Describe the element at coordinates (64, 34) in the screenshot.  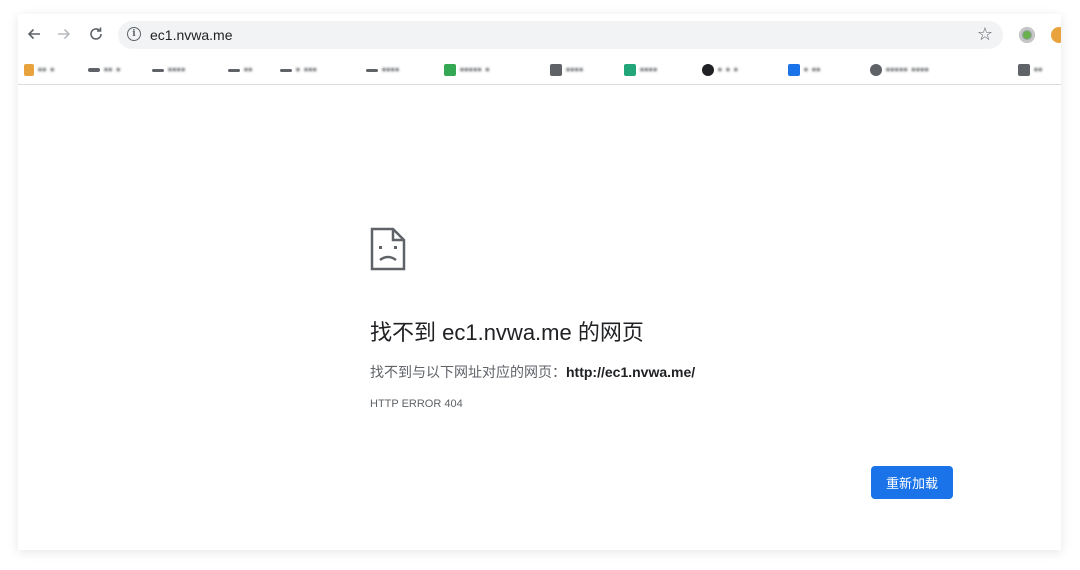
I see `forward-arrow-icon` at that location.